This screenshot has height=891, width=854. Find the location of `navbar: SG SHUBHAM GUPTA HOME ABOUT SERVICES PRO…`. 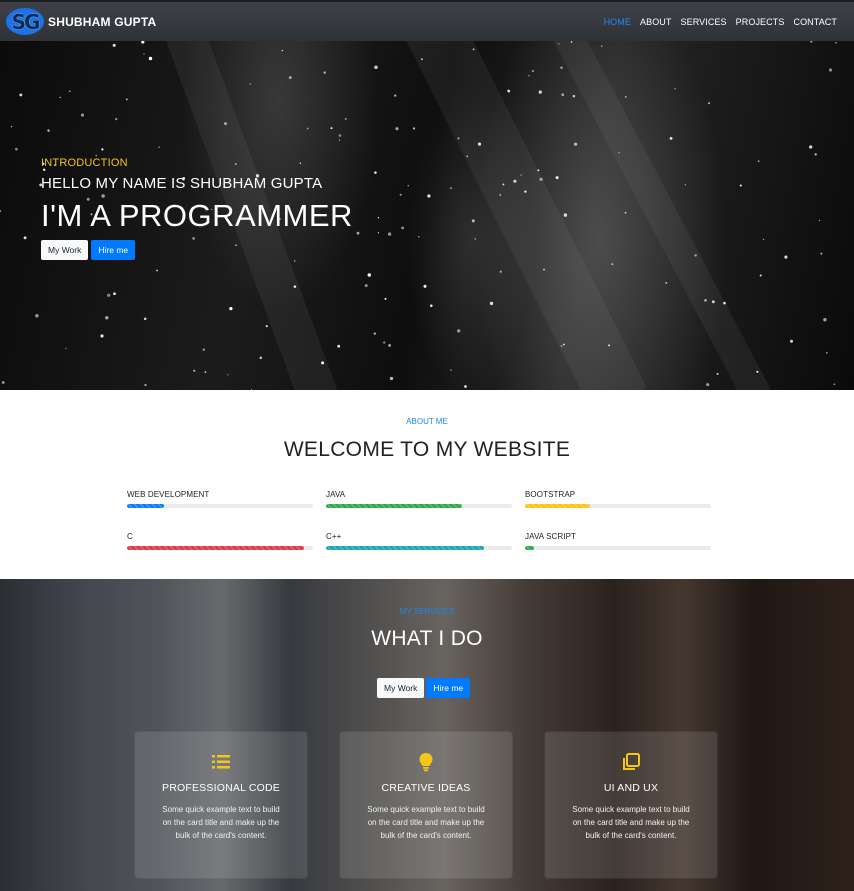

navbar: SG SHUBHAM GUPTA HOME ABOUT SERVICES PRO… is located at coordinates (427, 20).